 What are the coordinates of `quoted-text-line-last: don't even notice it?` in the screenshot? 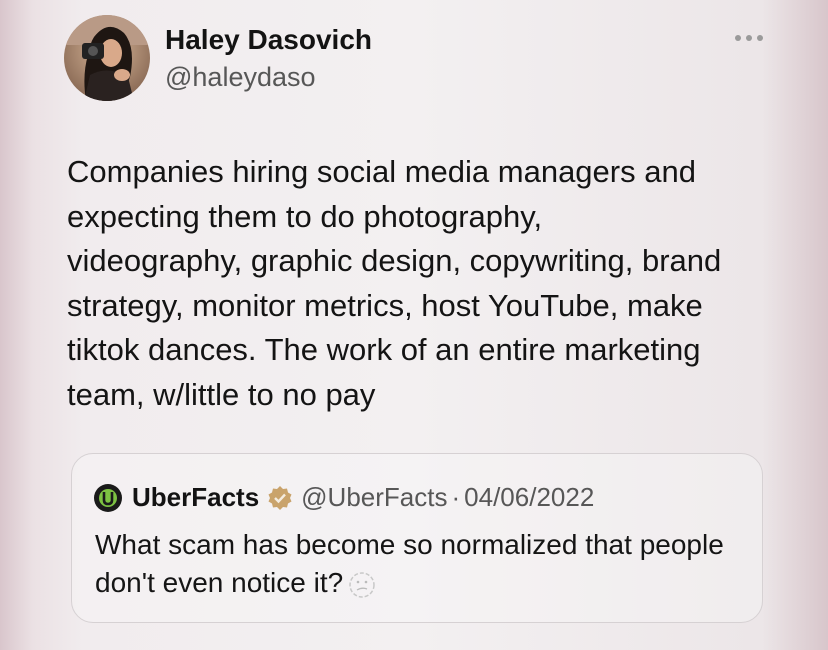 It's located at (420, 583).